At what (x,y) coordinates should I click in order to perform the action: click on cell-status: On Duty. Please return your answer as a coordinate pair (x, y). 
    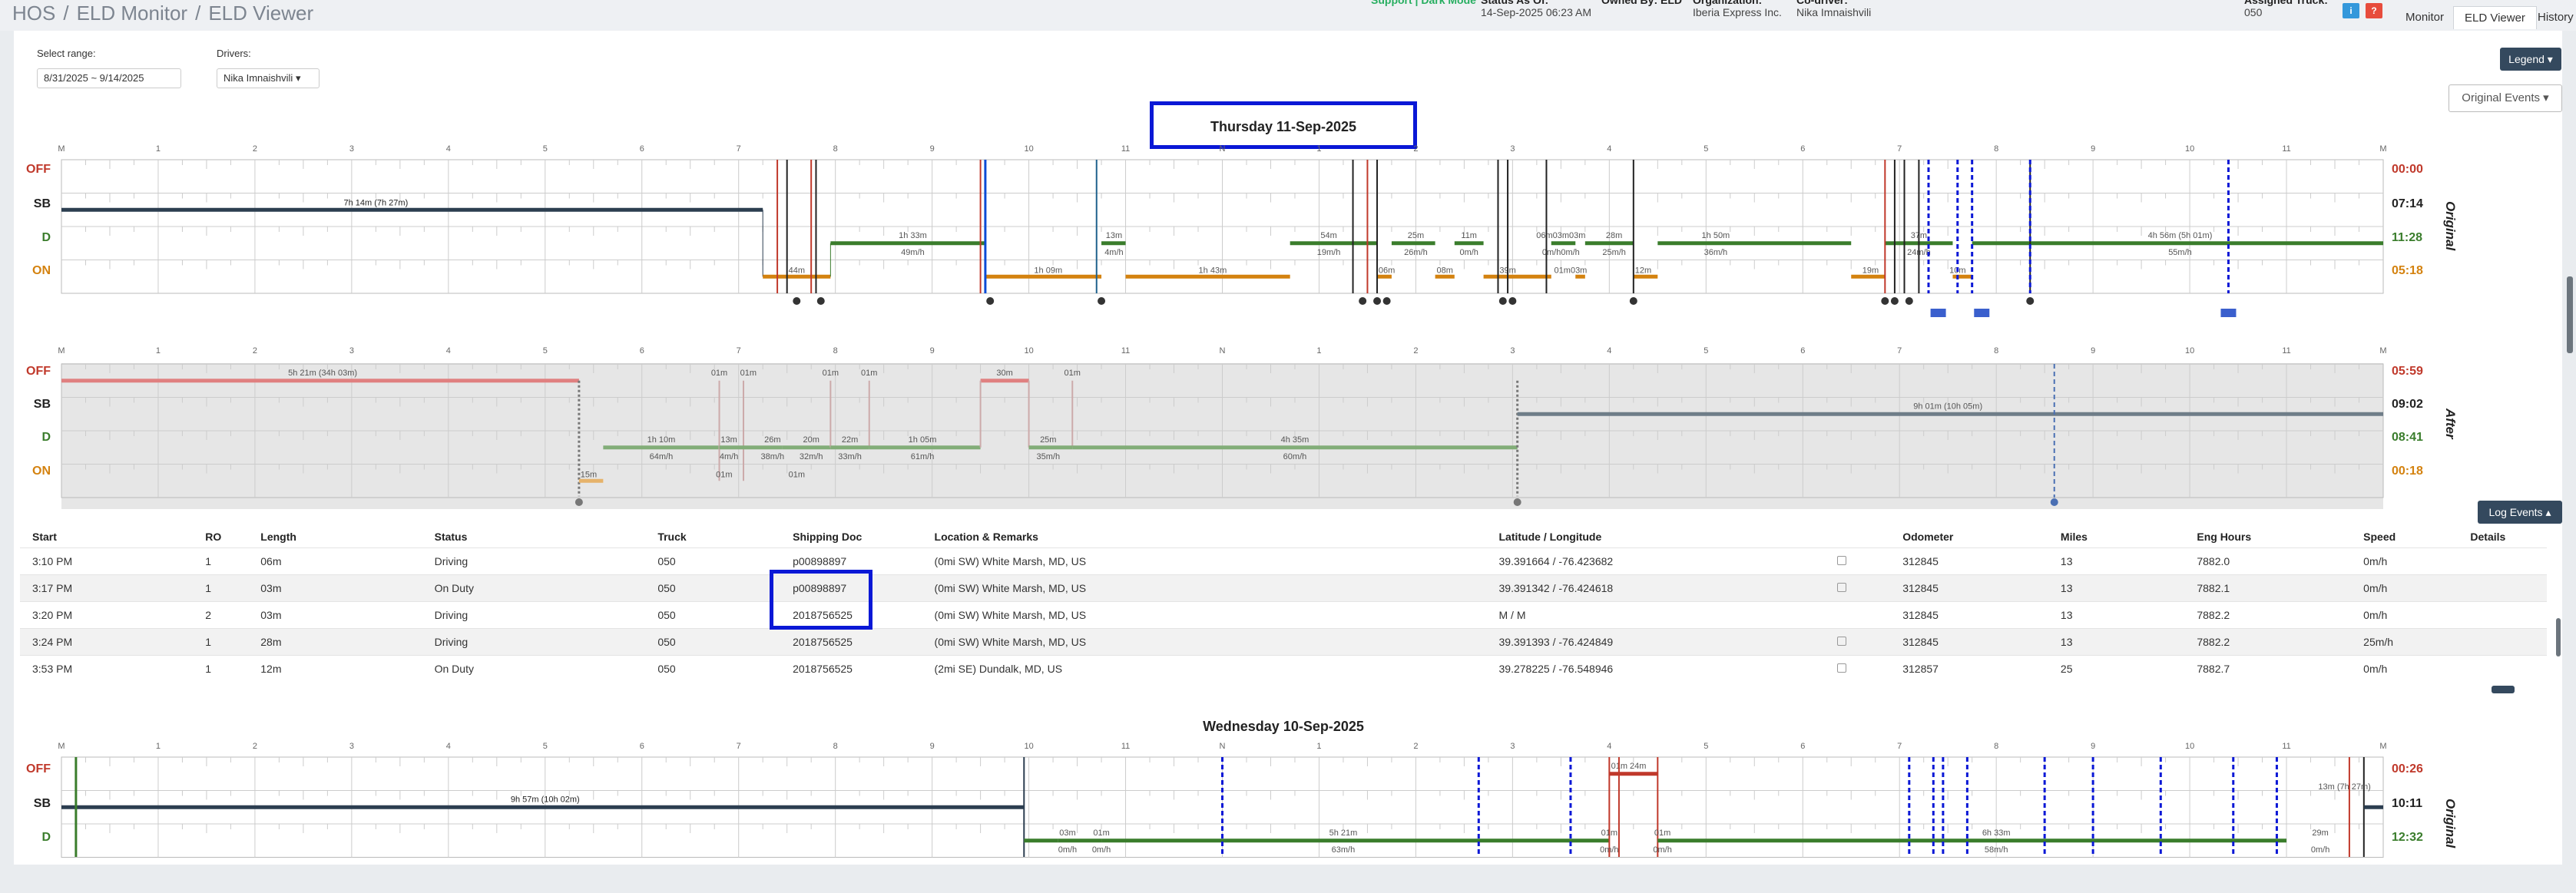
    Looking at the image, I should click on (534, 587).